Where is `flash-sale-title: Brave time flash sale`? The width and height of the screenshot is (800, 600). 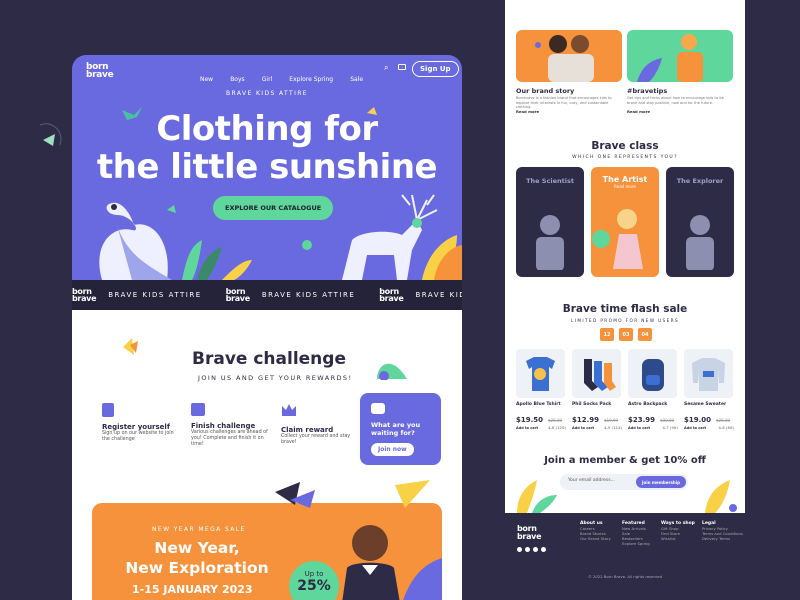
flash-sale-title: Brave time flash sale is located at coordinates (625, 309).